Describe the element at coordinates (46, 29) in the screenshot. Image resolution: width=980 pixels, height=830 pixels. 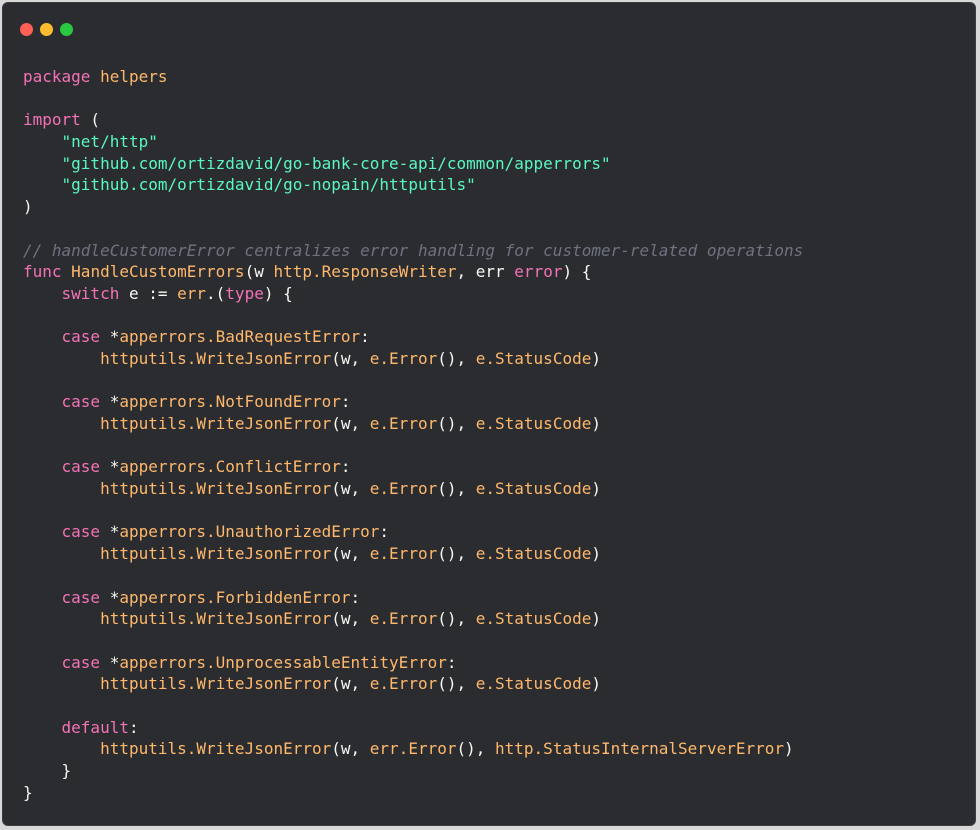
I see `minimize-button` at that location.